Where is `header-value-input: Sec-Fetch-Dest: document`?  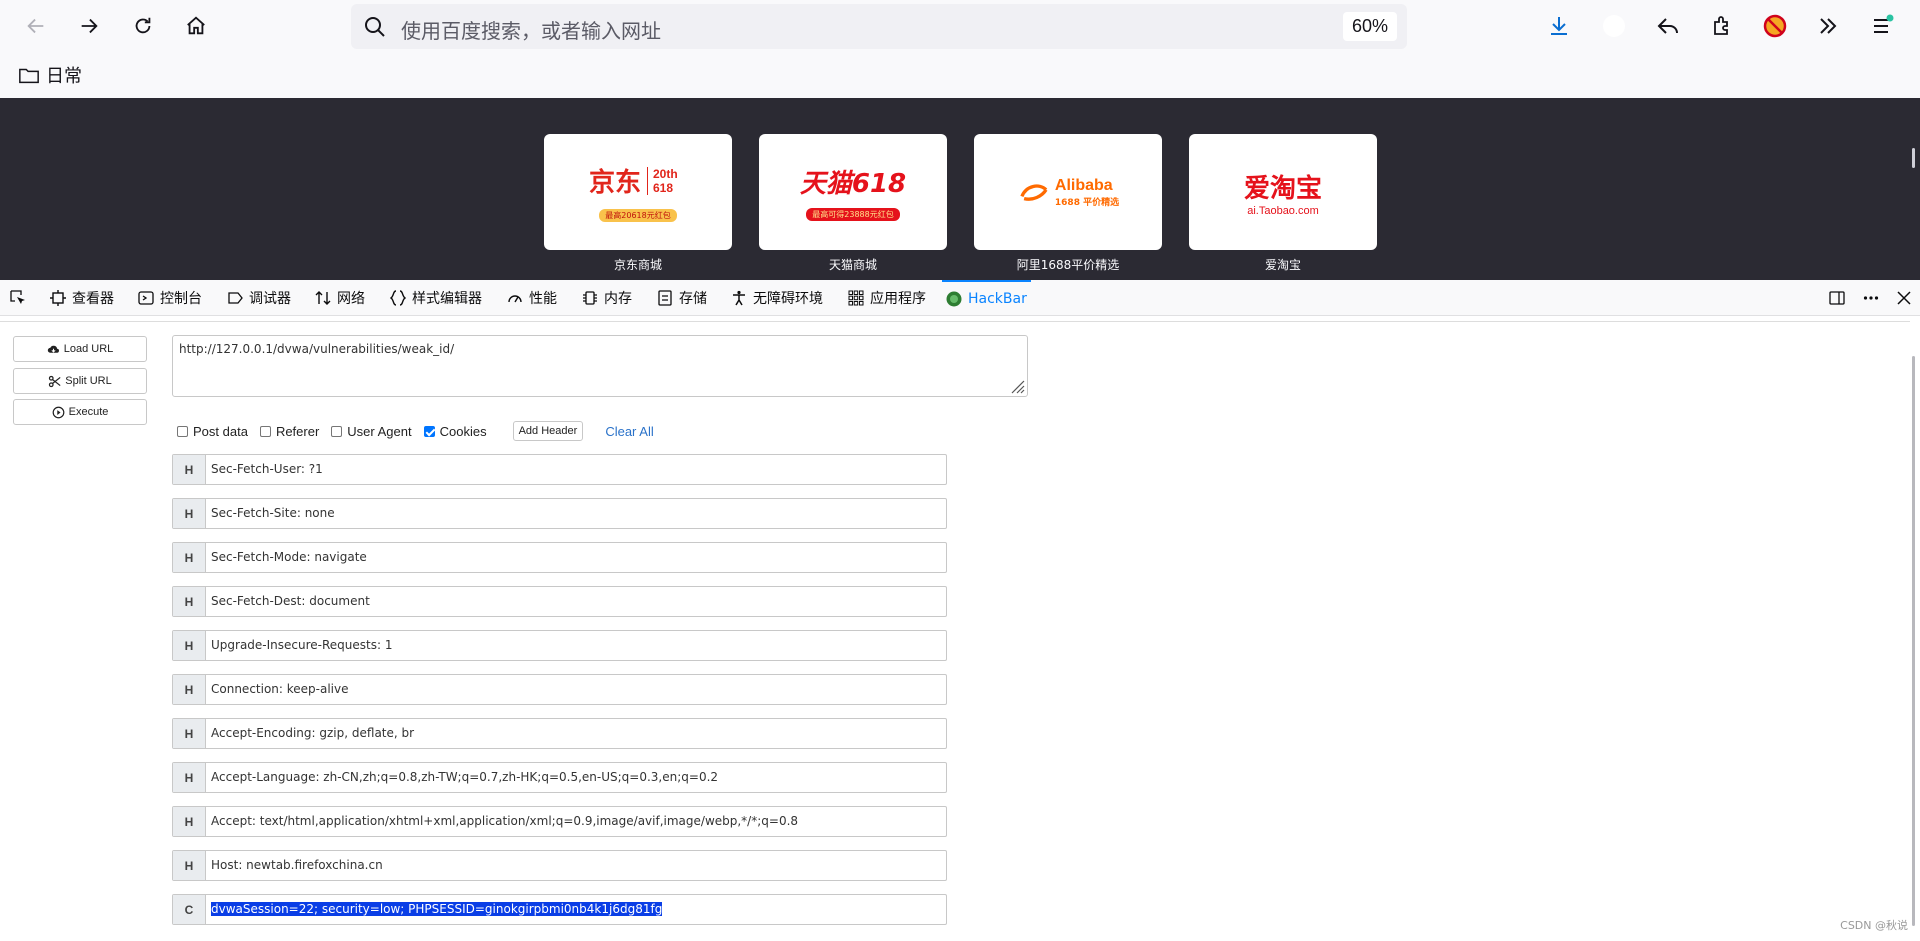
header-value-input: Sec-Fetch-Dest: document is located at coordinates (576, 601).